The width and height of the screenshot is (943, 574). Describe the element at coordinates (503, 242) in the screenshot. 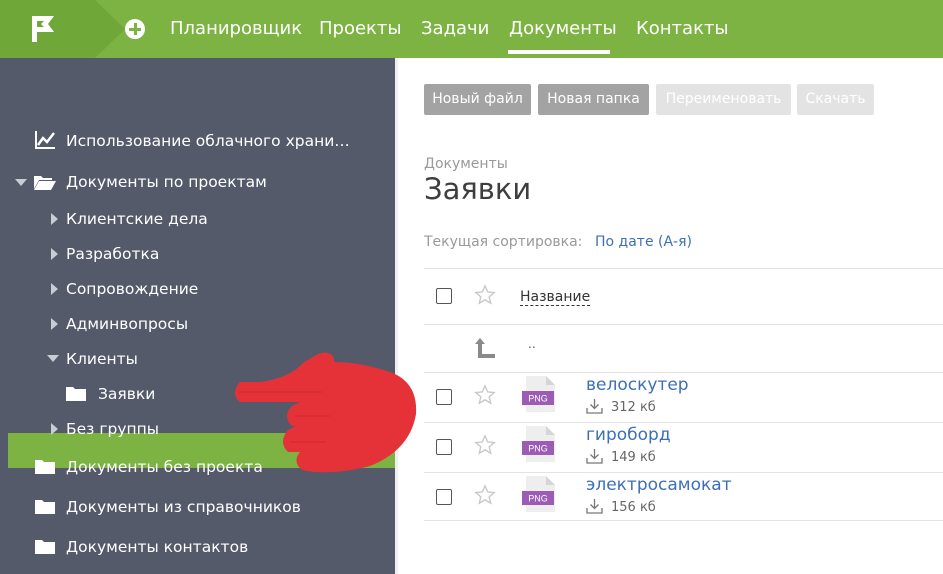

I see `sort-label: Текущая сортировка:` at that location.